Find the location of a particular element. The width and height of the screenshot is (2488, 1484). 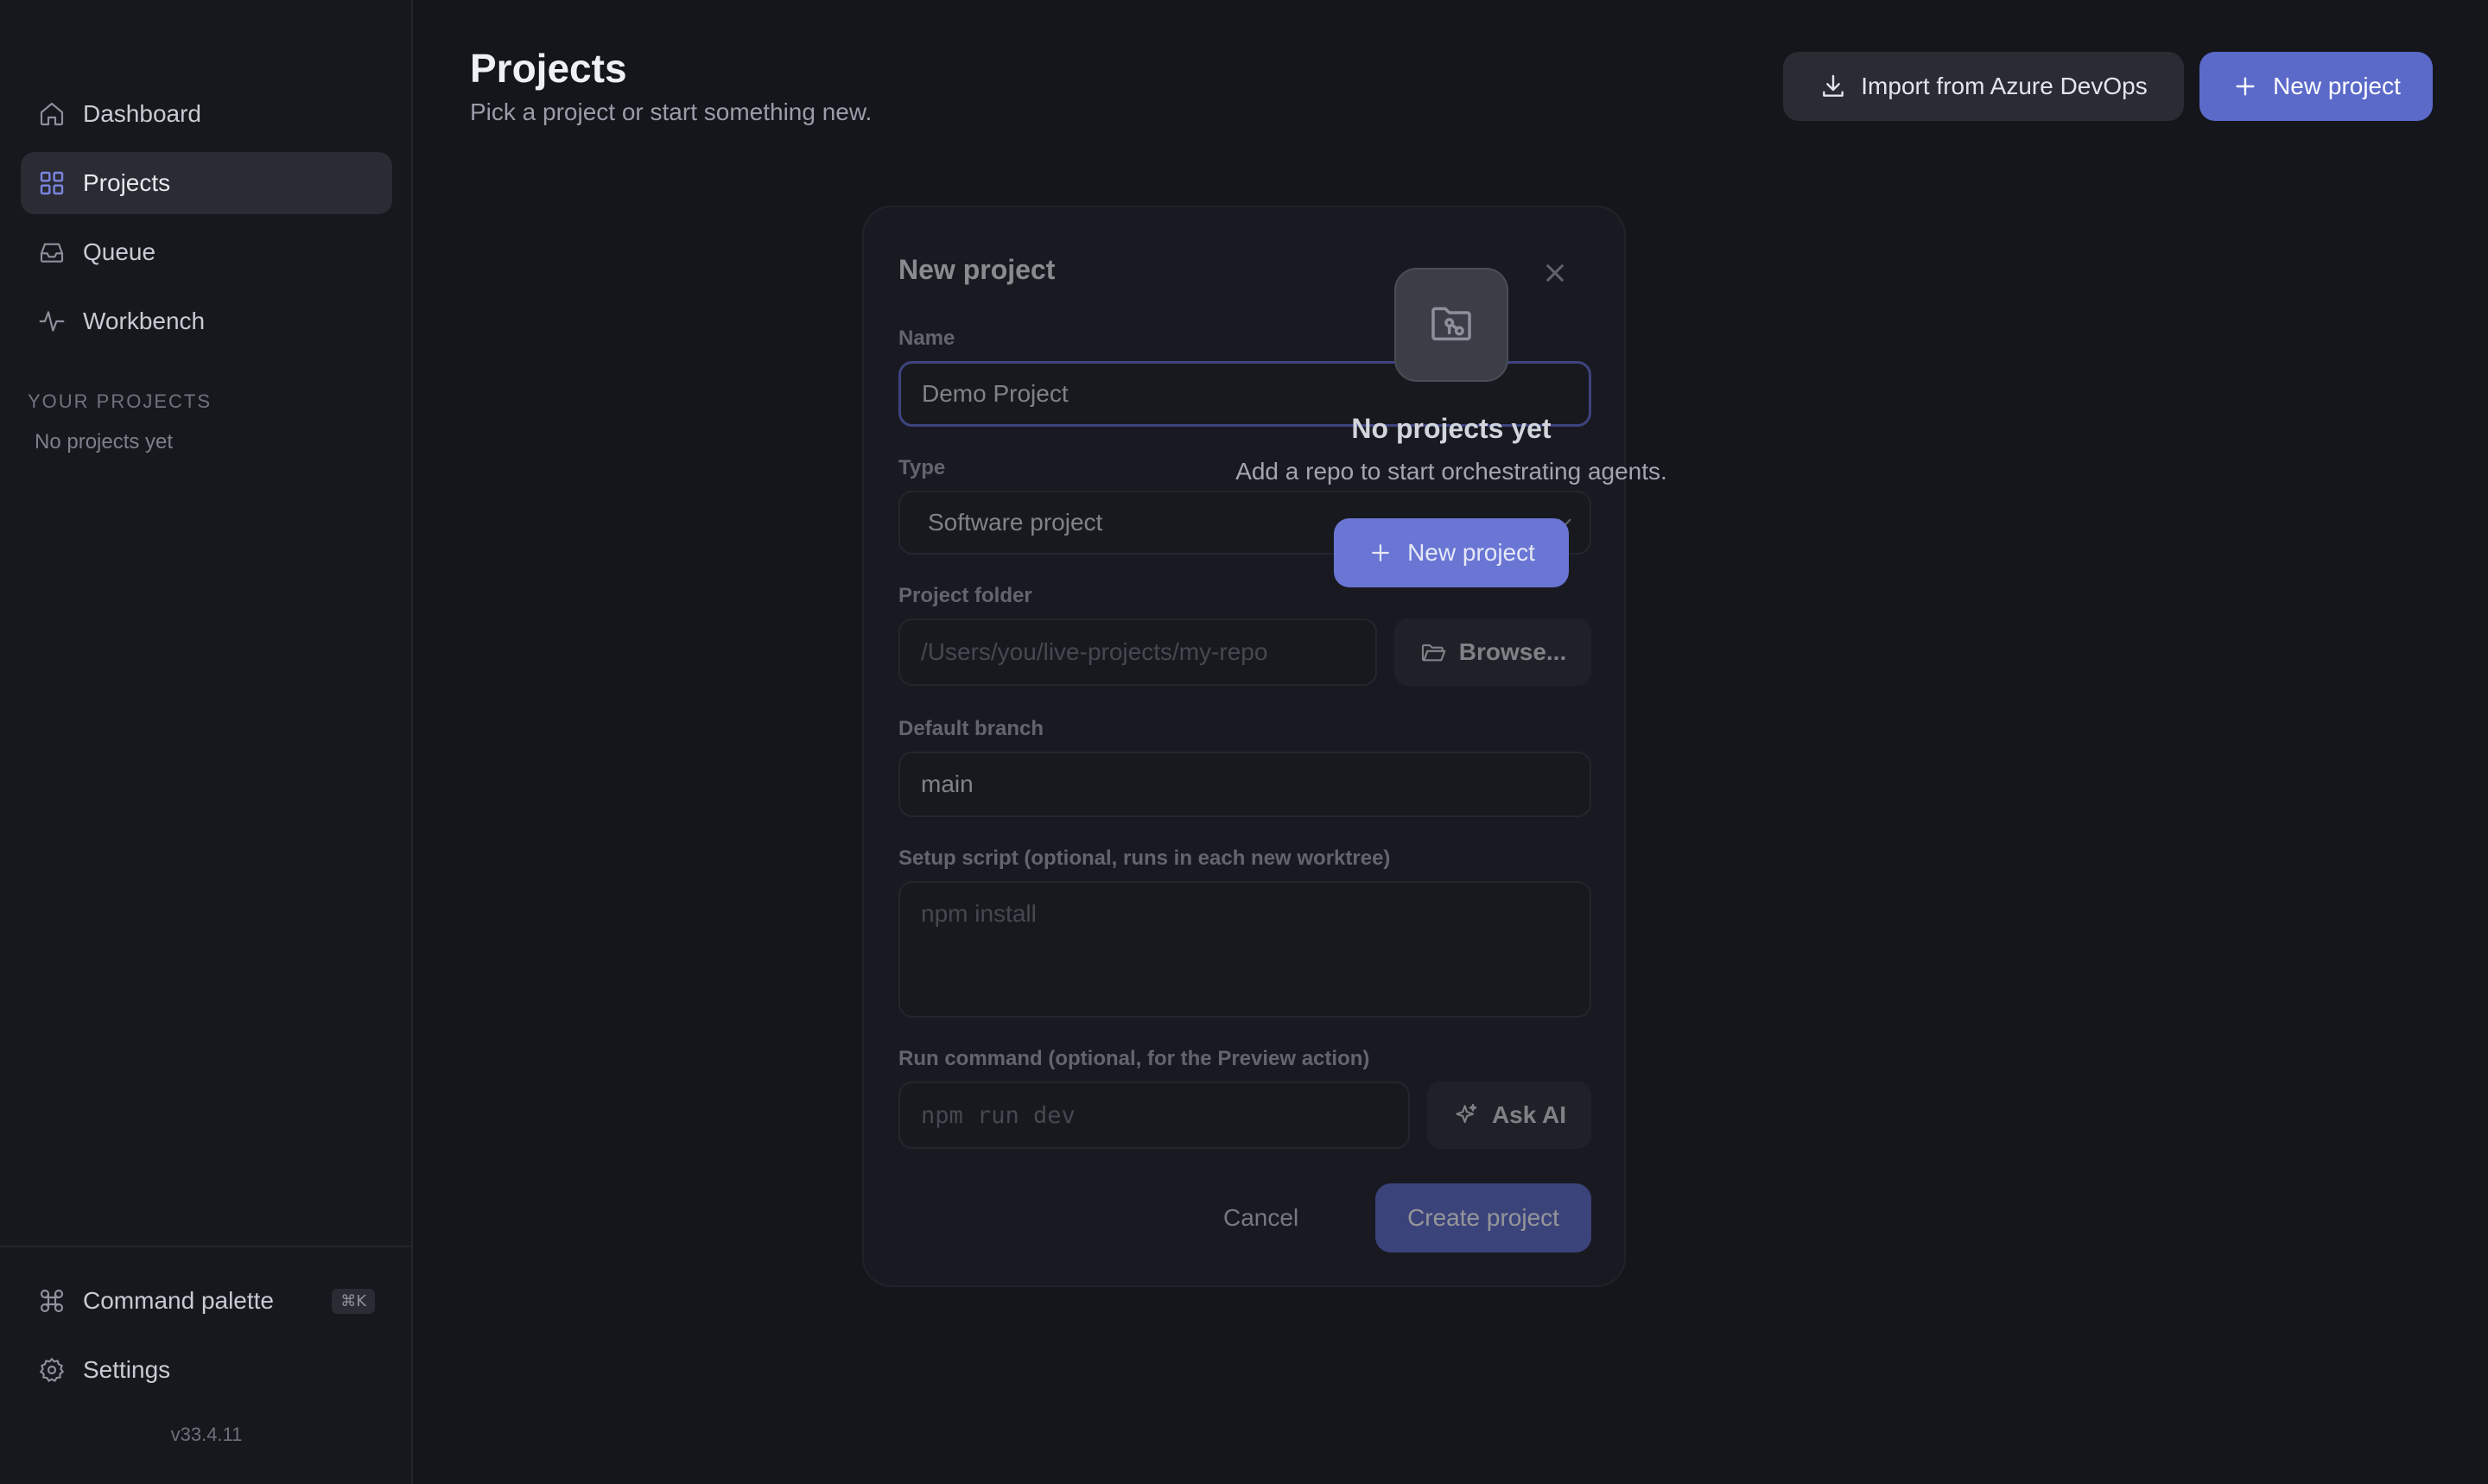

project-folder-input: /Users/you/live-projects/my-repo is located at coordinates (1137, 652).